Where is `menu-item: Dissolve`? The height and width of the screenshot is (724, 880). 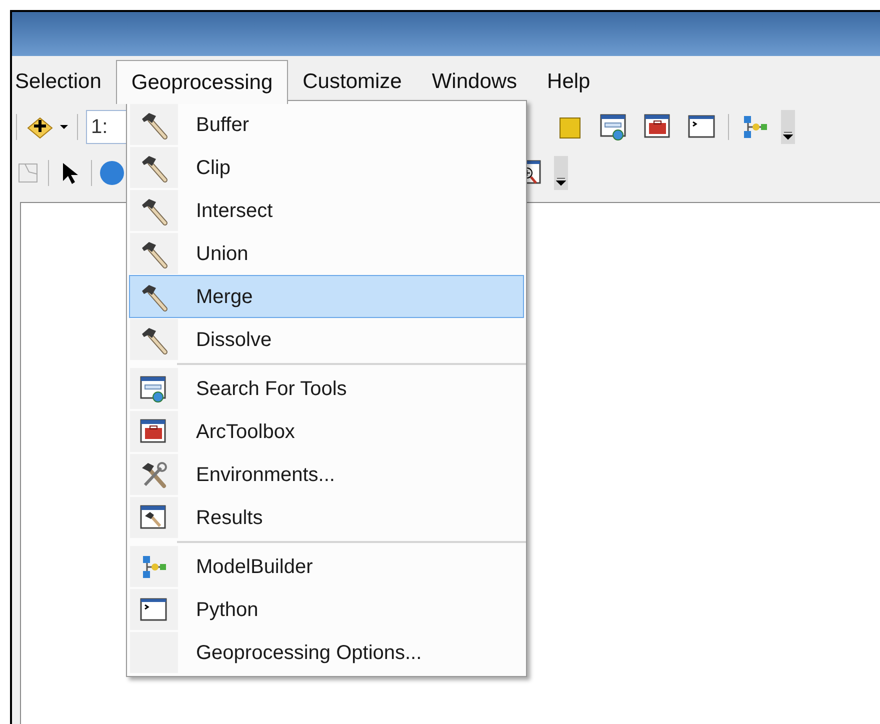 menu-item: Dissolve is located at coordinates (326, 339).